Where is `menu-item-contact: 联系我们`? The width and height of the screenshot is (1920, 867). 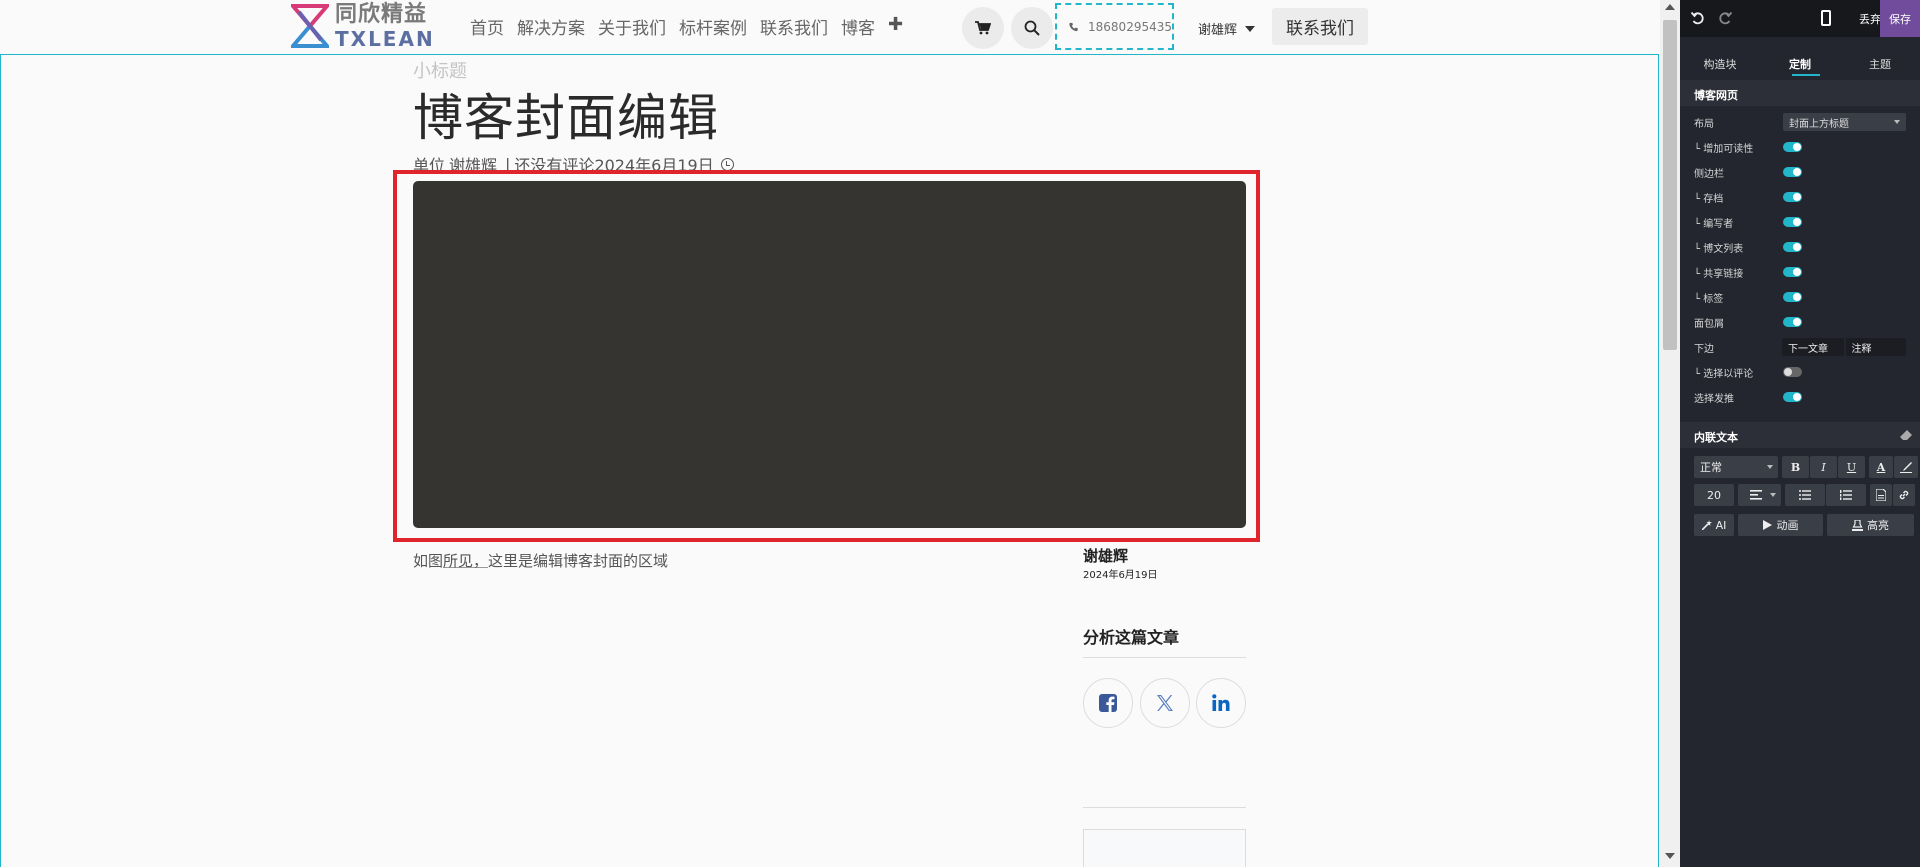 menu-item-contact: 联系我们 is located at coordinates (794, 26).